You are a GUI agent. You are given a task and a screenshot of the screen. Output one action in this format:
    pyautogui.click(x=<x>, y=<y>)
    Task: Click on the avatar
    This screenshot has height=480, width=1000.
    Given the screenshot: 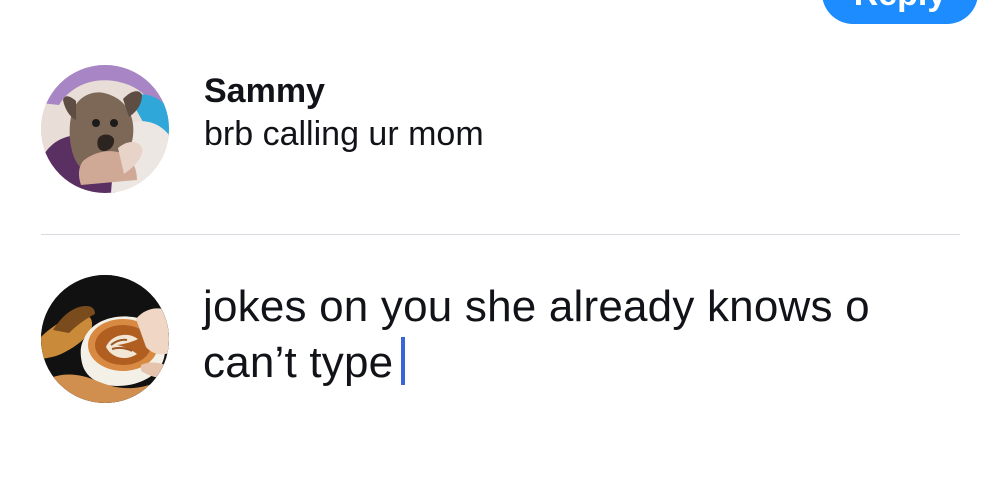 What is the action you would take?
    pyautogui.click(x=105, y=129)
    